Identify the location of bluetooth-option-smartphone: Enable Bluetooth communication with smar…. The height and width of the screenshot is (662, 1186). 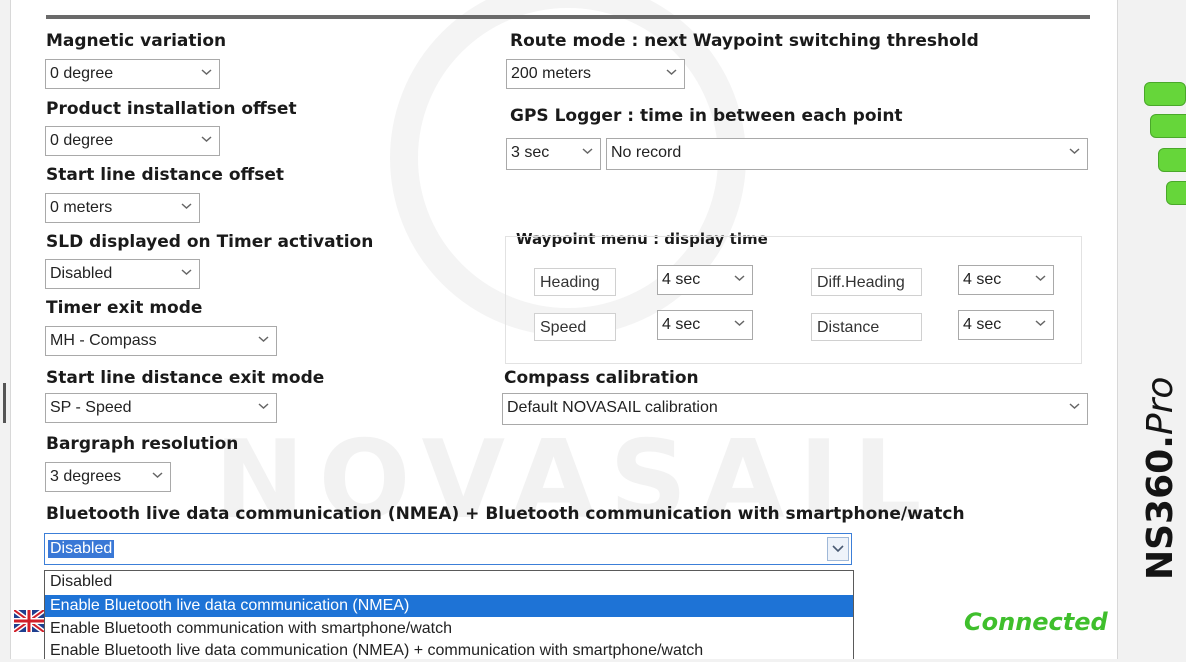
(449, 629).